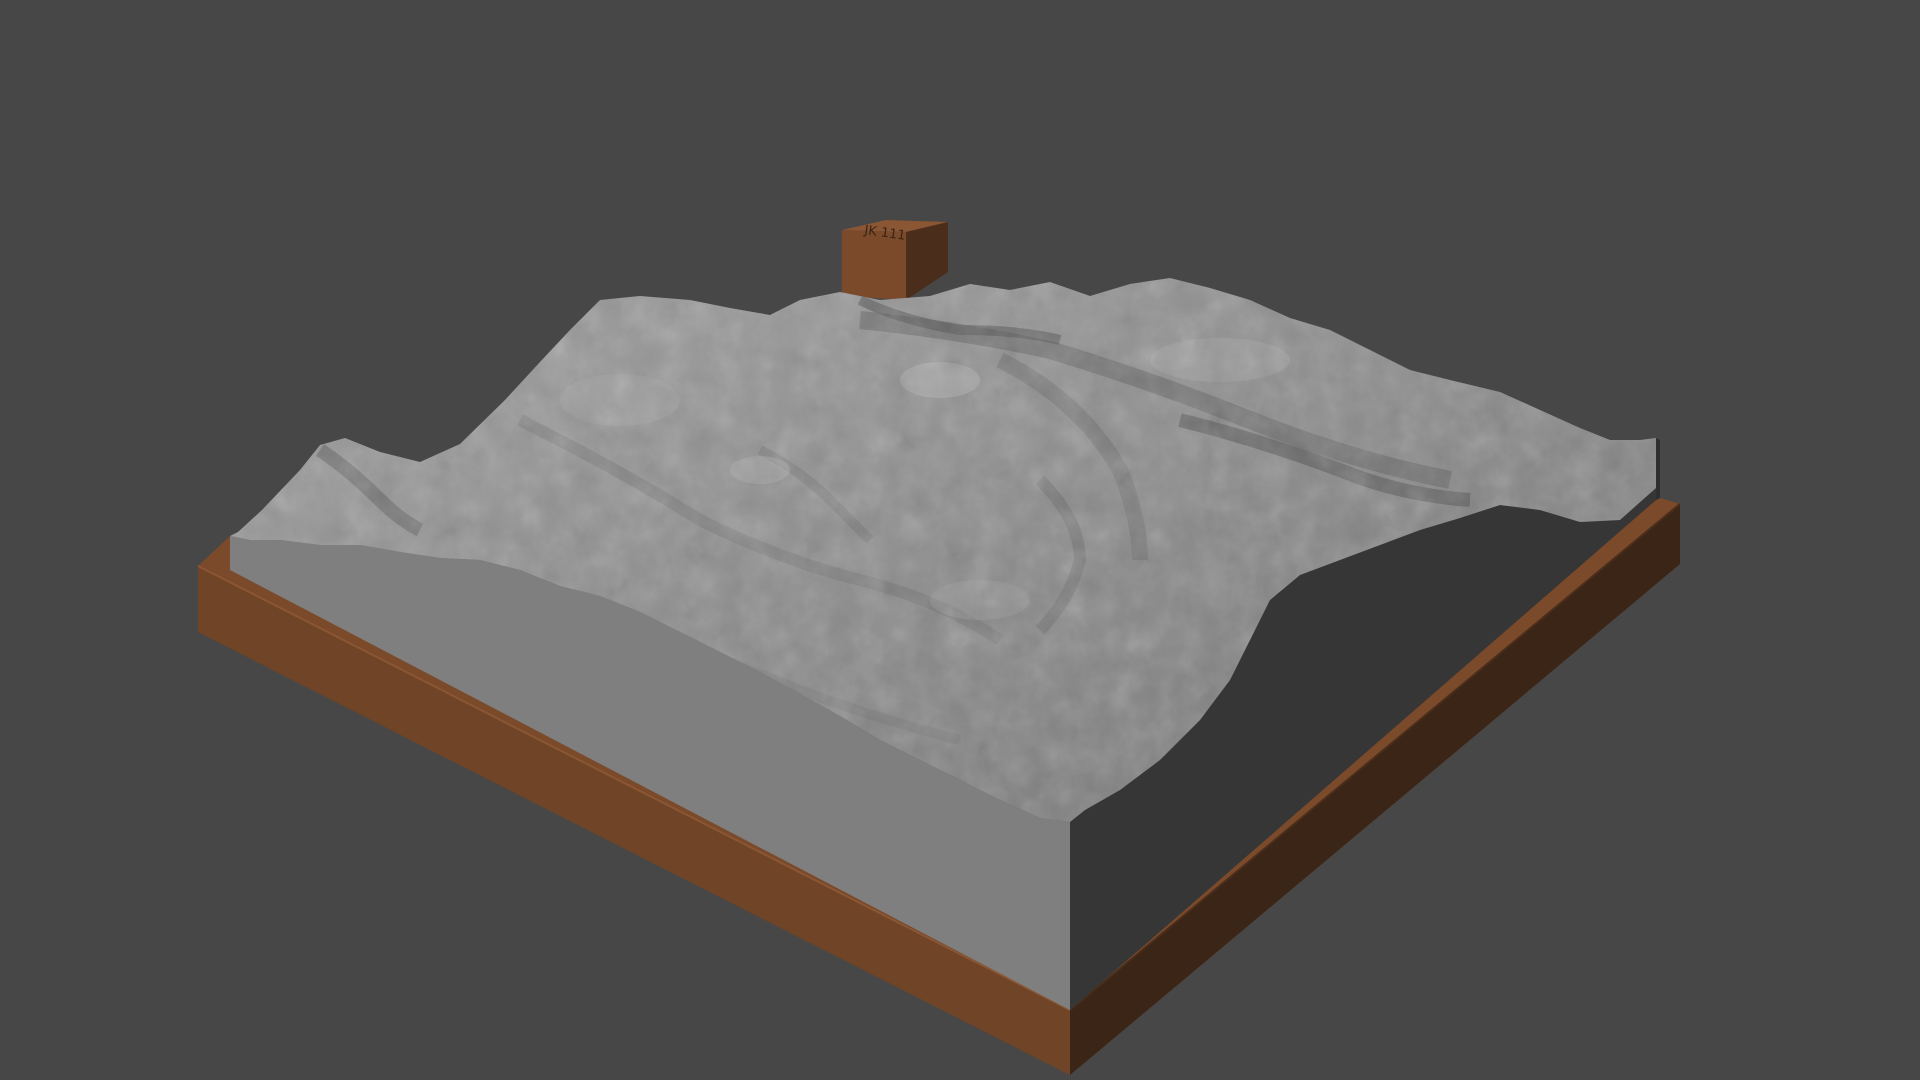  What do you see at coordinates (895, 260) in the screenshot?
I see `marker-cube: JK 111` at bounding box center [895, 260].